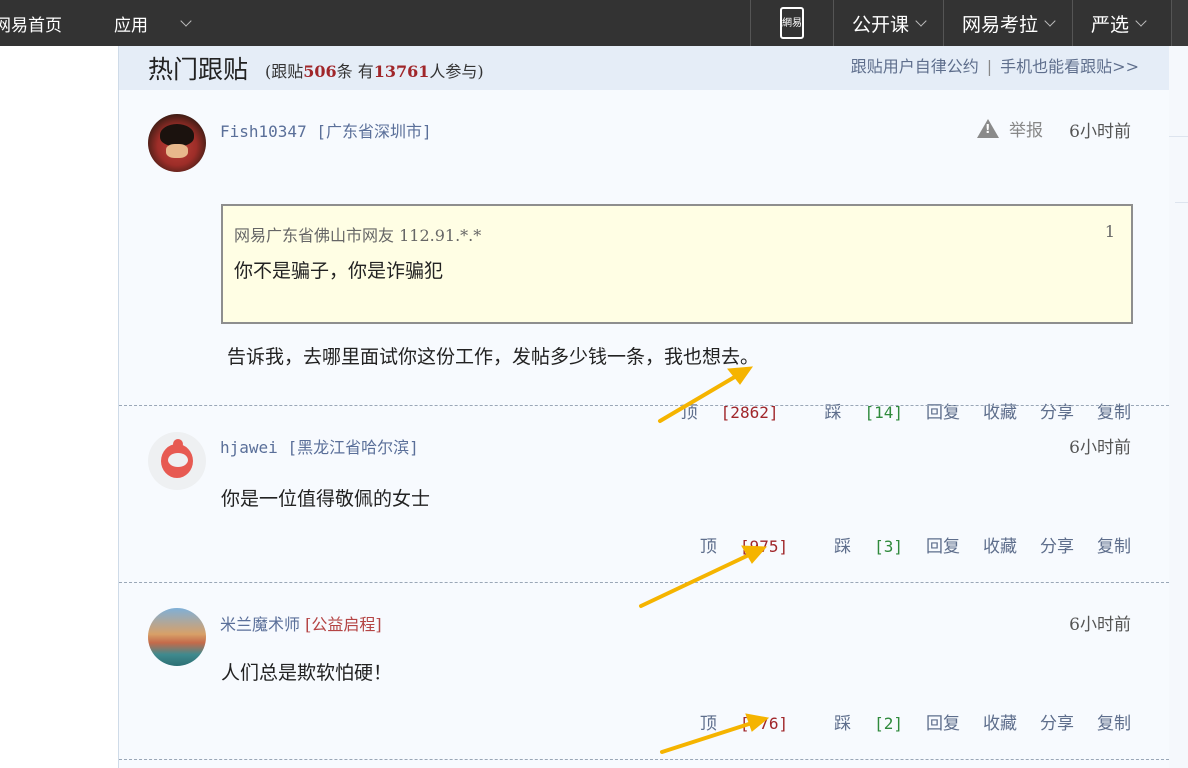 The width and height of the screenshot is (1188, 768). Describe the element at coordinates (198, 69) in the screenshot. I see `panel-title: 热门跟贴` at that location.